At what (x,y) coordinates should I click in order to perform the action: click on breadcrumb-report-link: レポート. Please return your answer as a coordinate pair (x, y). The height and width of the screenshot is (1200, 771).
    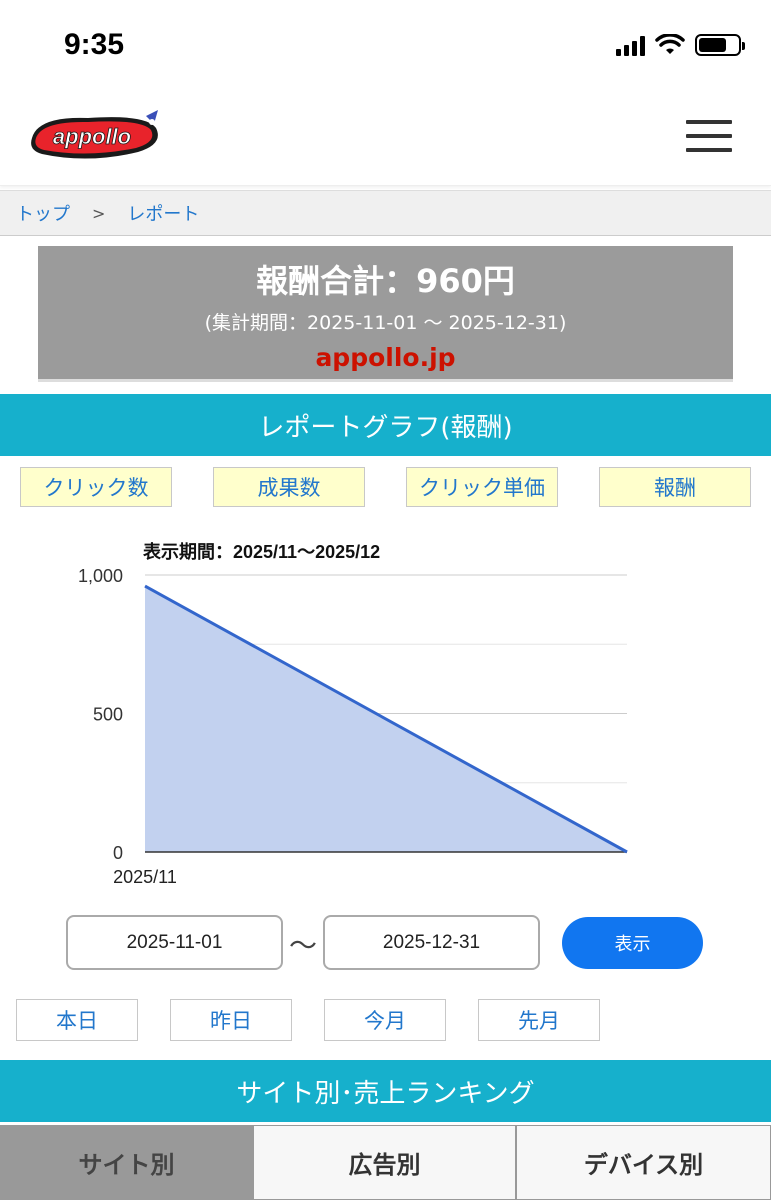
    Looking at the image, I should click on (163, 213).